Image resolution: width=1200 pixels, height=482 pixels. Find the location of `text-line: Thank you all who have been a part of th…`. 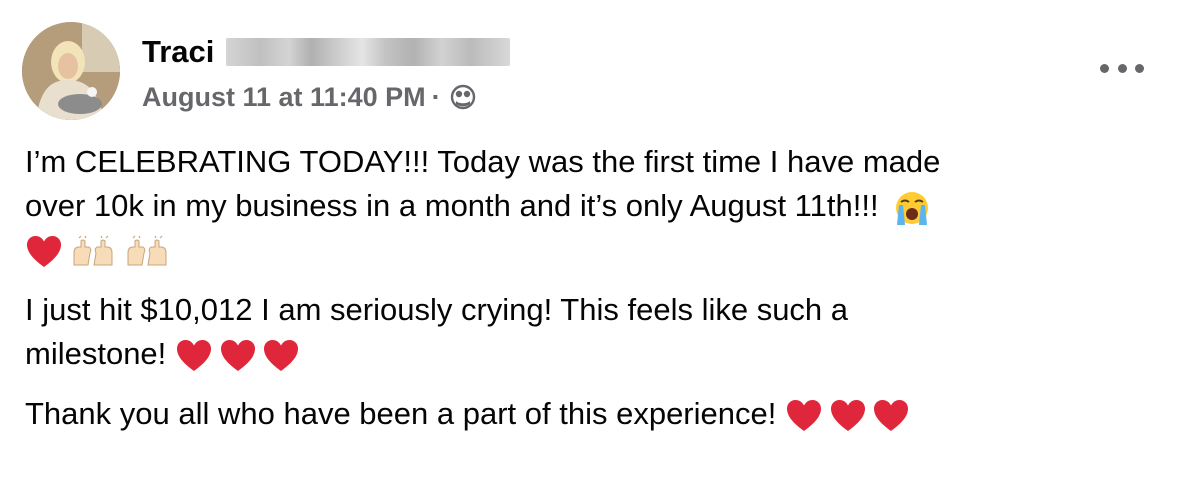

text-line: Thank you all who have been a part of th… is located at coordinates (600, 414).